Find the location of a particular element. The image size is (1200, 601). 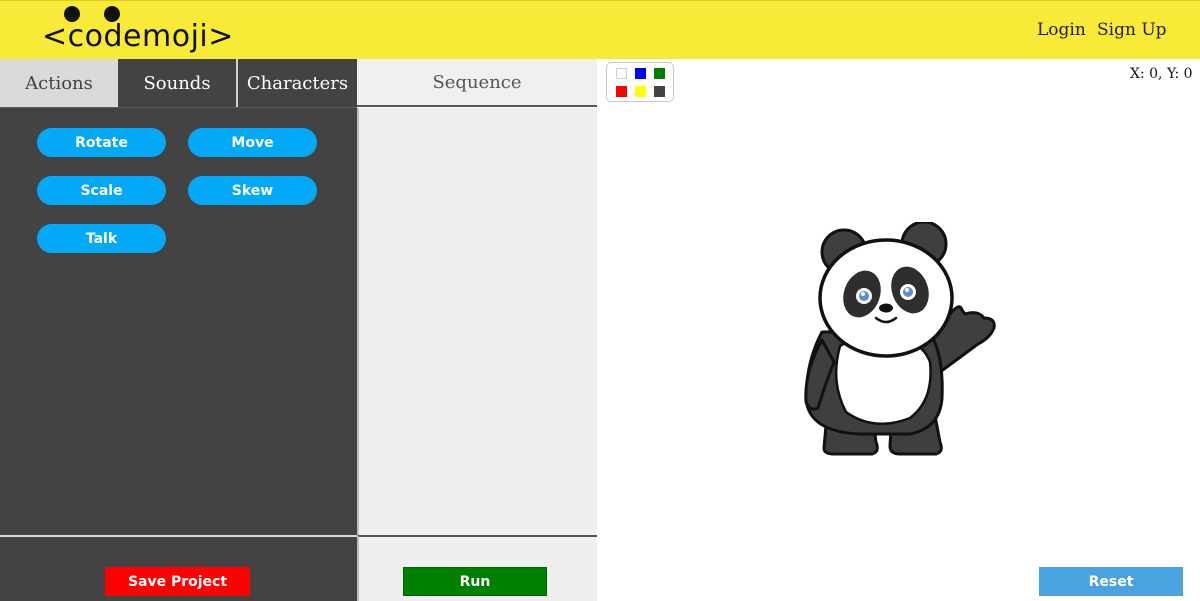

reset-button: Reset is located at coordinates (1111, 581).